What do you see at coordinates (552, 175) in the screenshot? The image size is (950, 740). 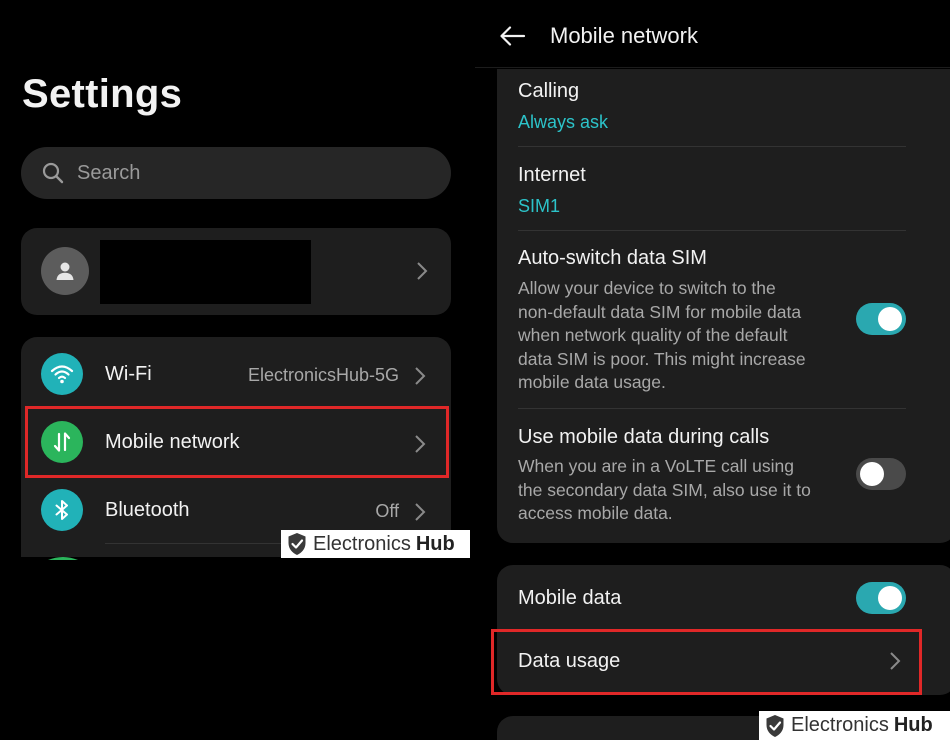 I see `internet-label: Internet` at bounding box center [552, 175].